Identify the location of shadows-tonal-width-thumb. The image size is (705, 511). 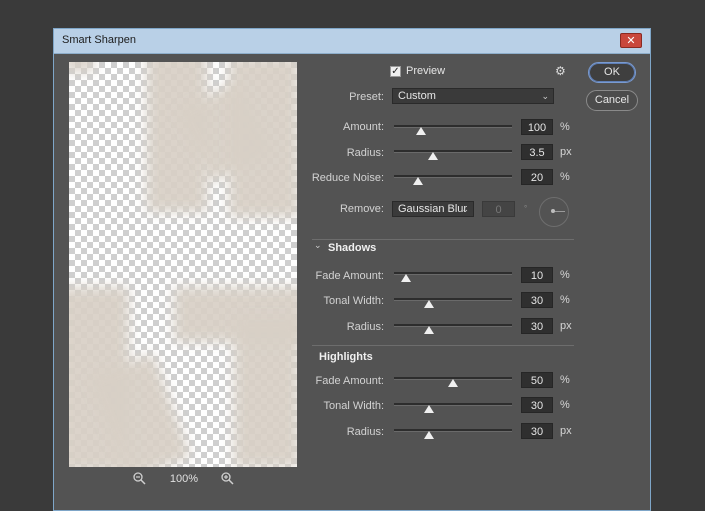
(429, 304).